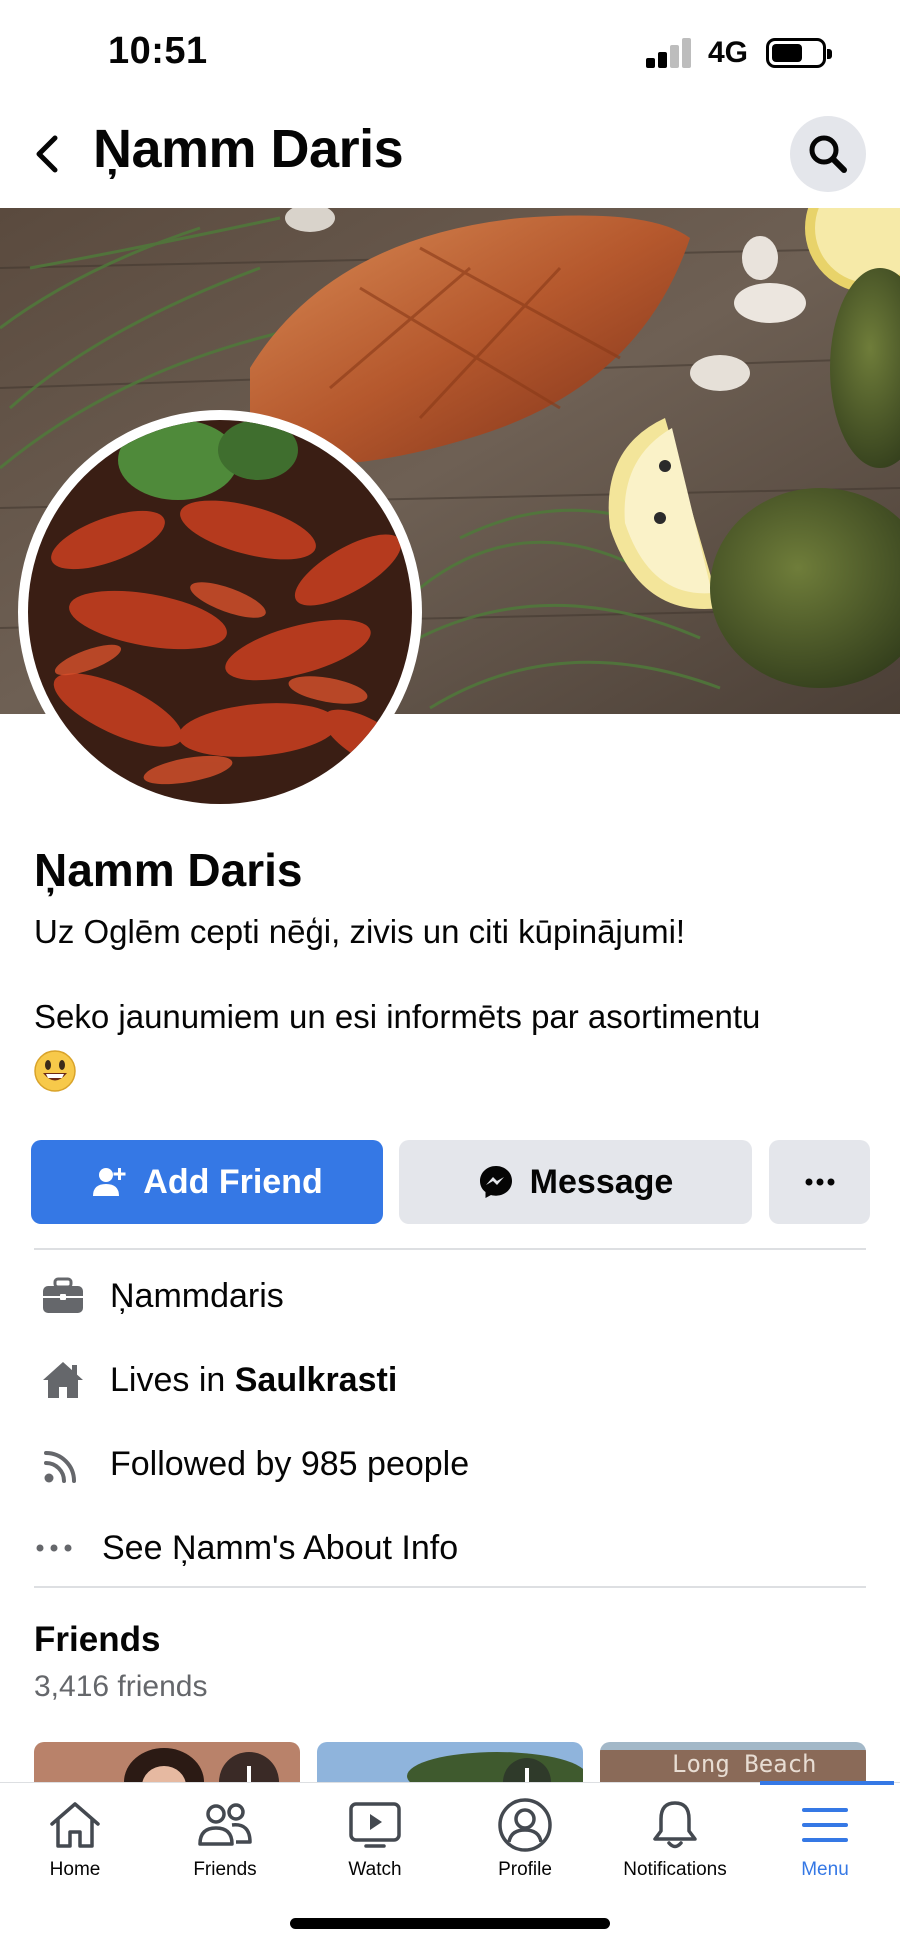  What do you see at coordinates (825, 1825) in the screenshot?
I see `menu-icon` at bounding box center [825, 1825].